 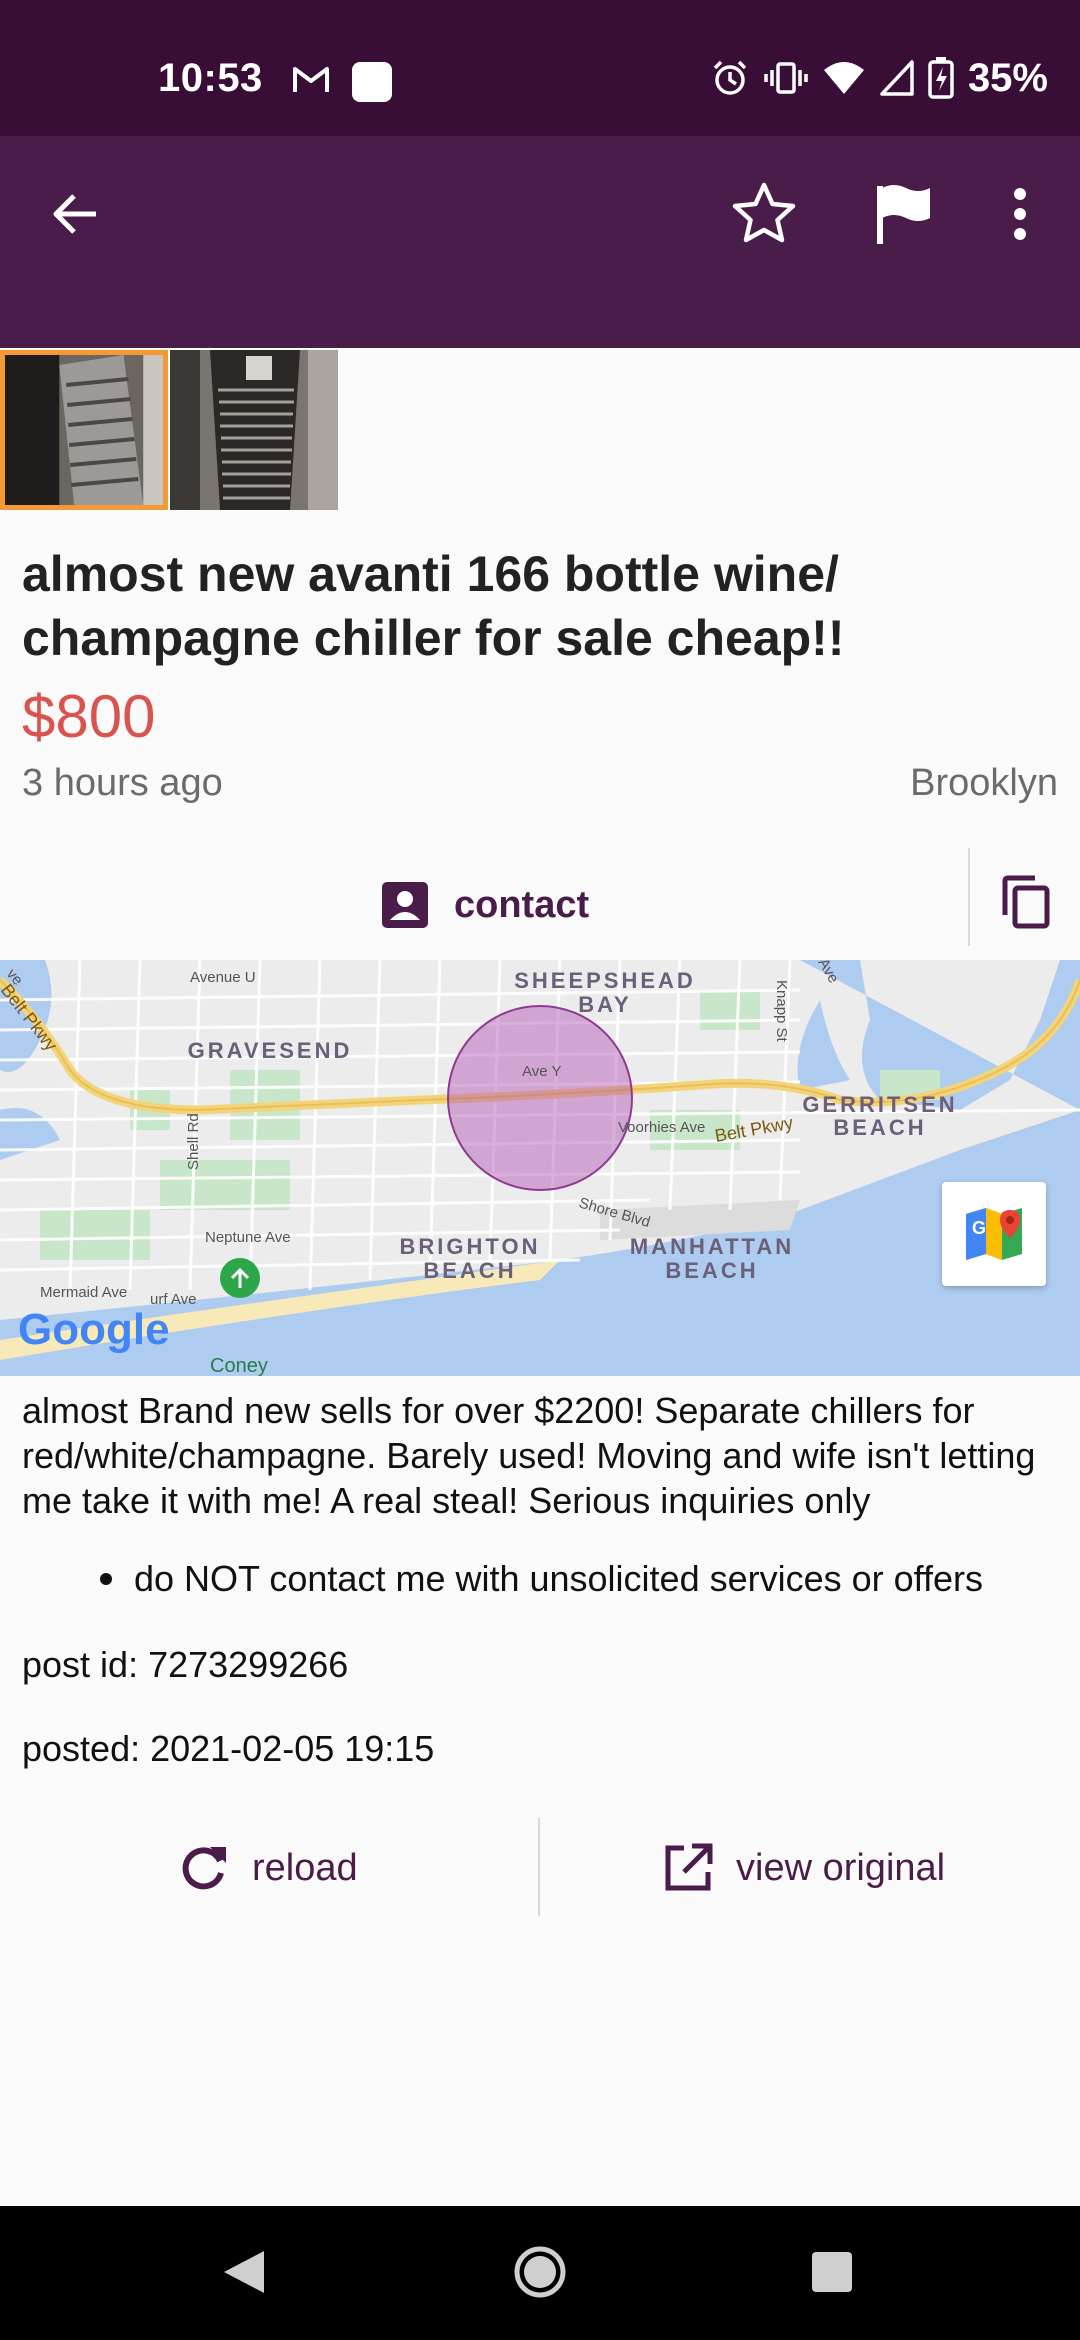 What do you see at coordinates (94, 1329) in the screenshot?
I see `google-logo: Google` at bounding box center [94, 1329].